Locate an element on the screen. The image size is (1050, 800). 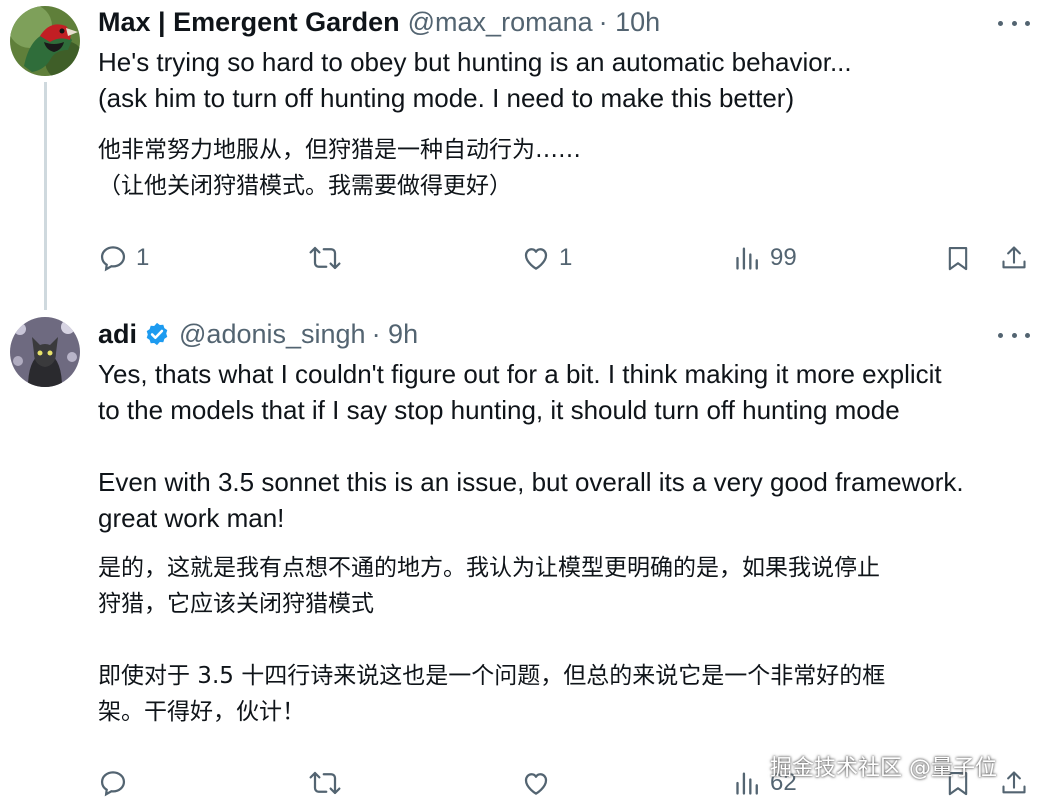
like-button is located at coordinates (540, 783).